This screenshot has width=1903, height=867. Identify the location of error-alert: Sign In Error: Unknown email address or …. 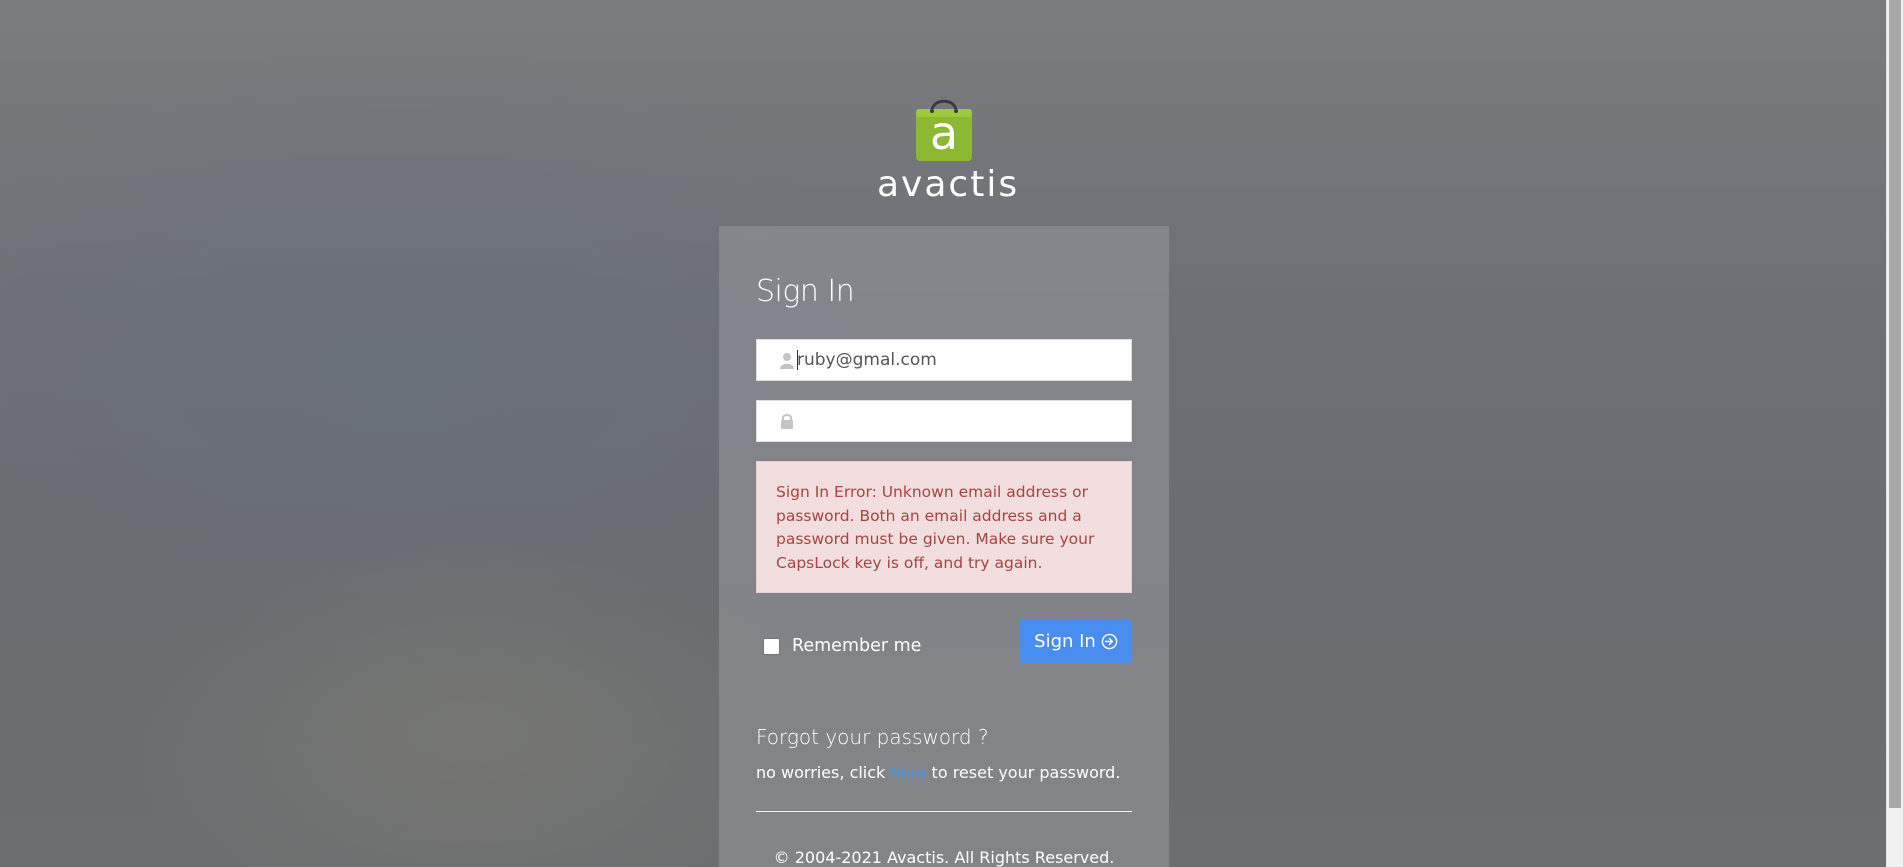
(944, 527).